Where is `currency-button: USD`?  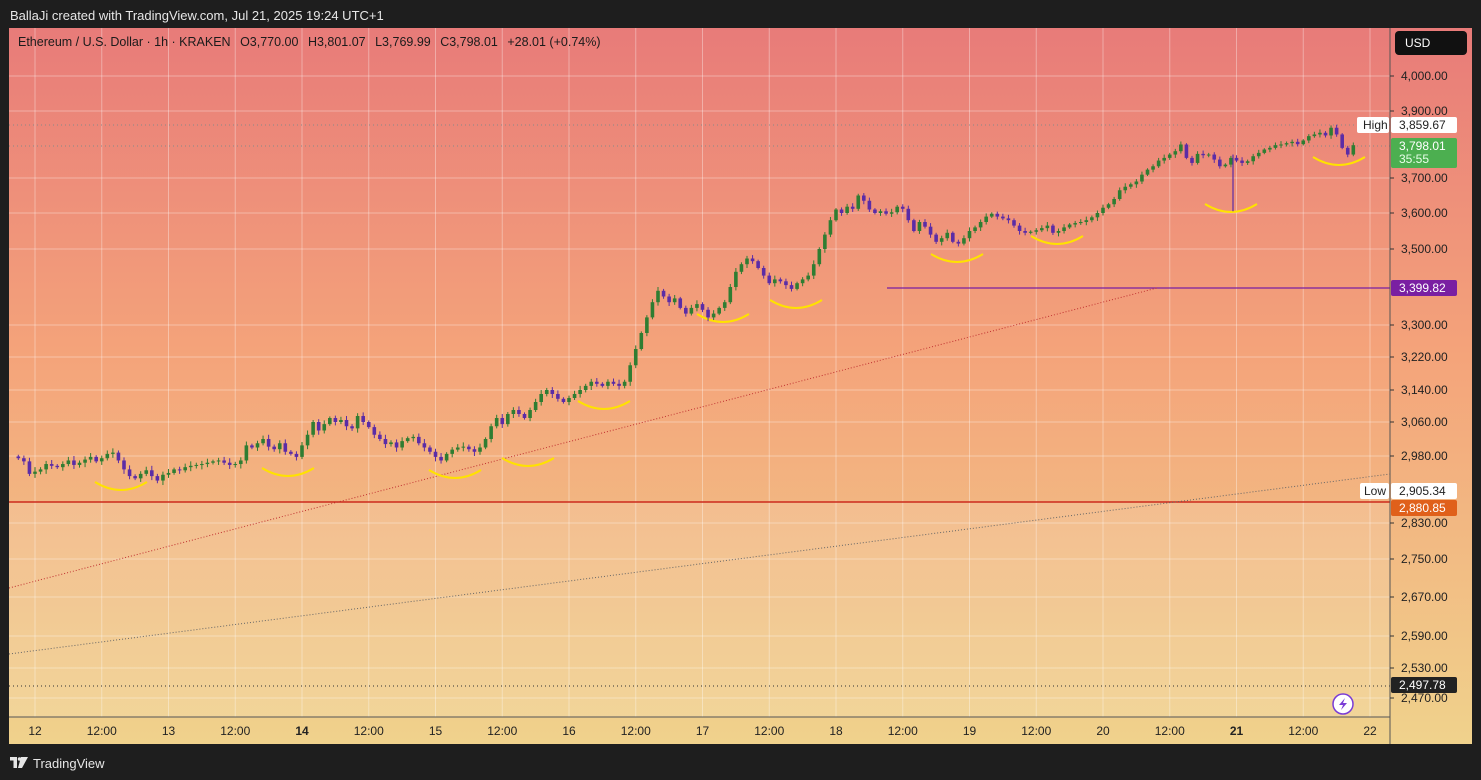
currency-button: USD is located at coordinates (1431, 43).